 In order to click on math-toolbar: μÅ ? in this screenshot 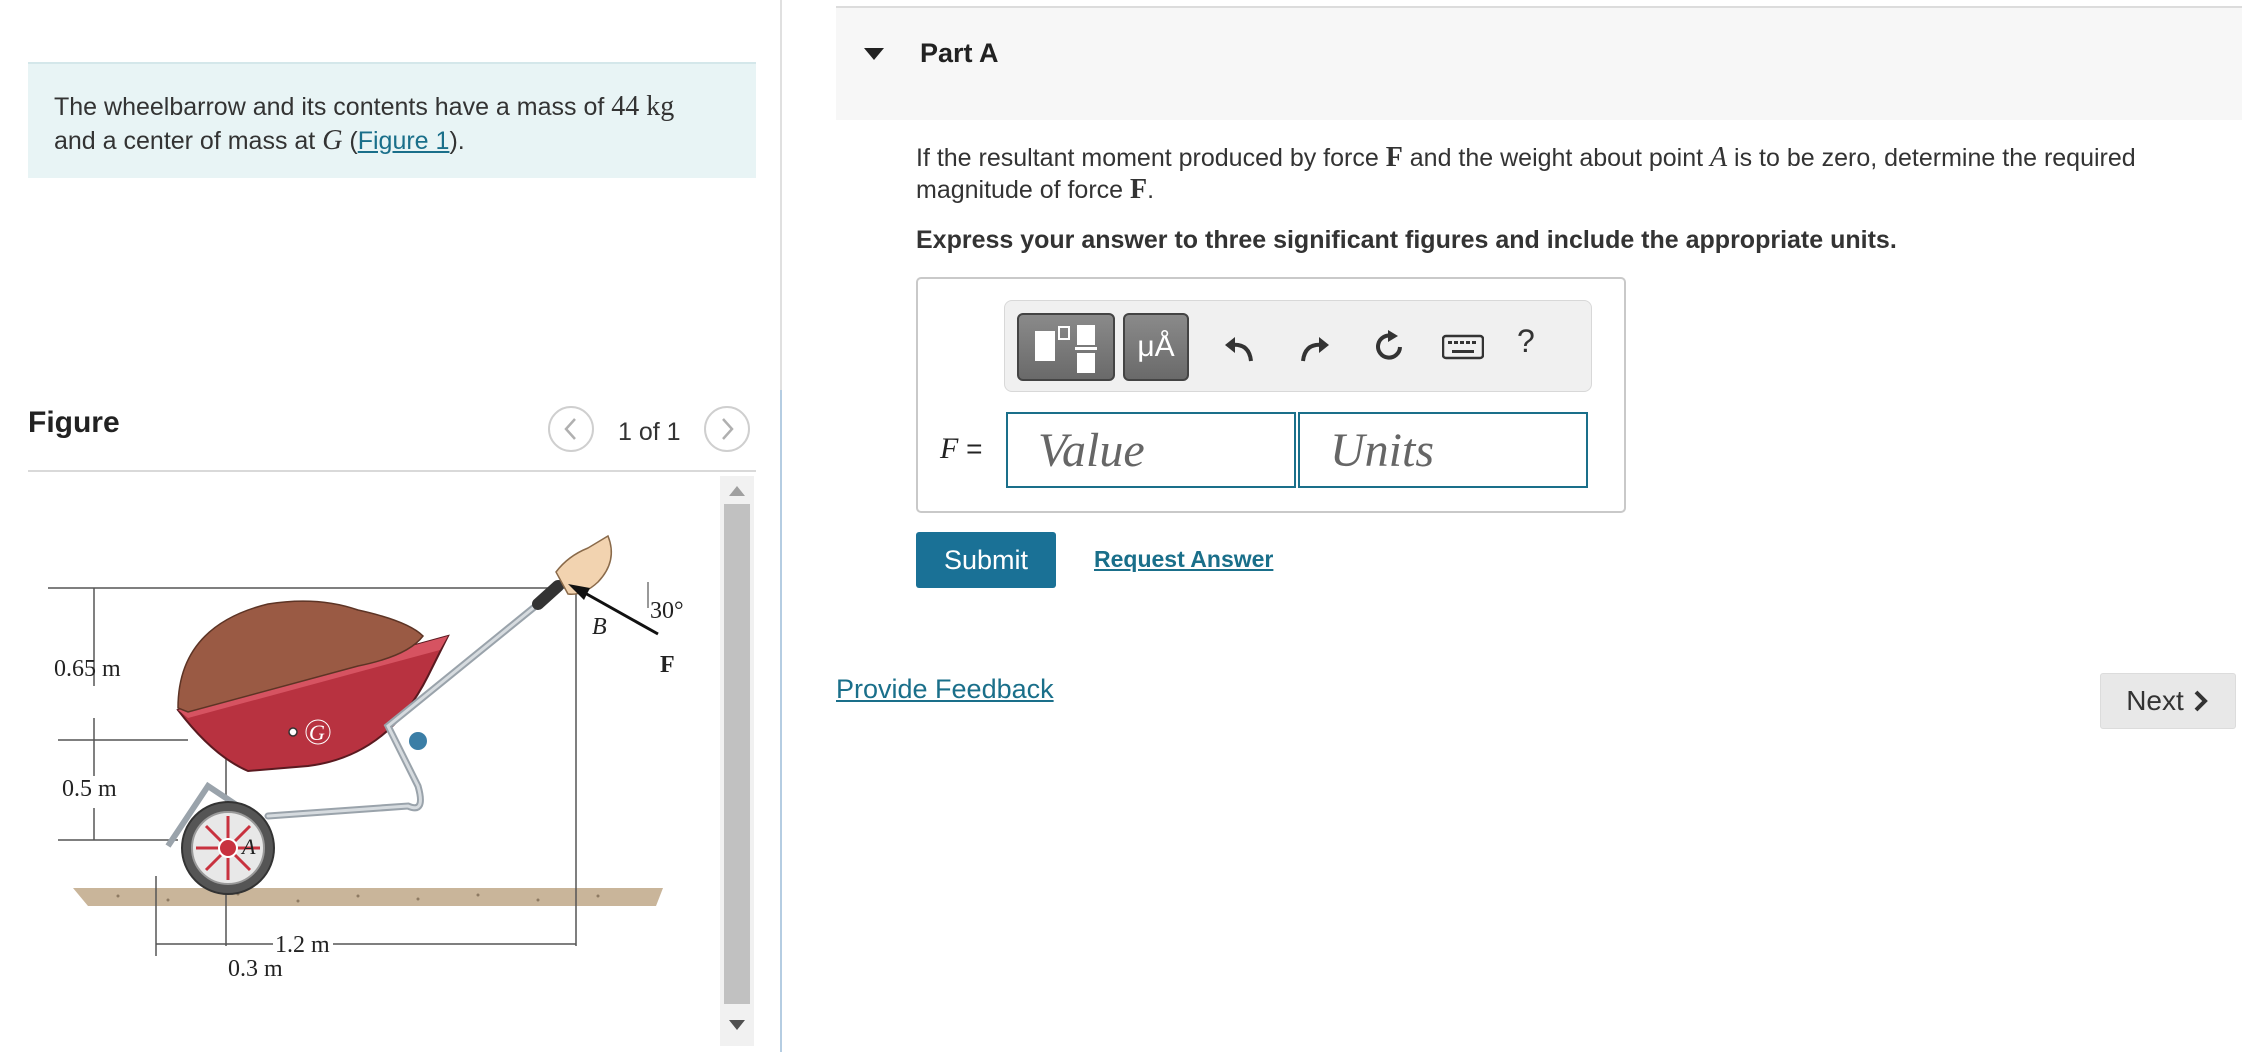, I will do `click(1298, 346)`.